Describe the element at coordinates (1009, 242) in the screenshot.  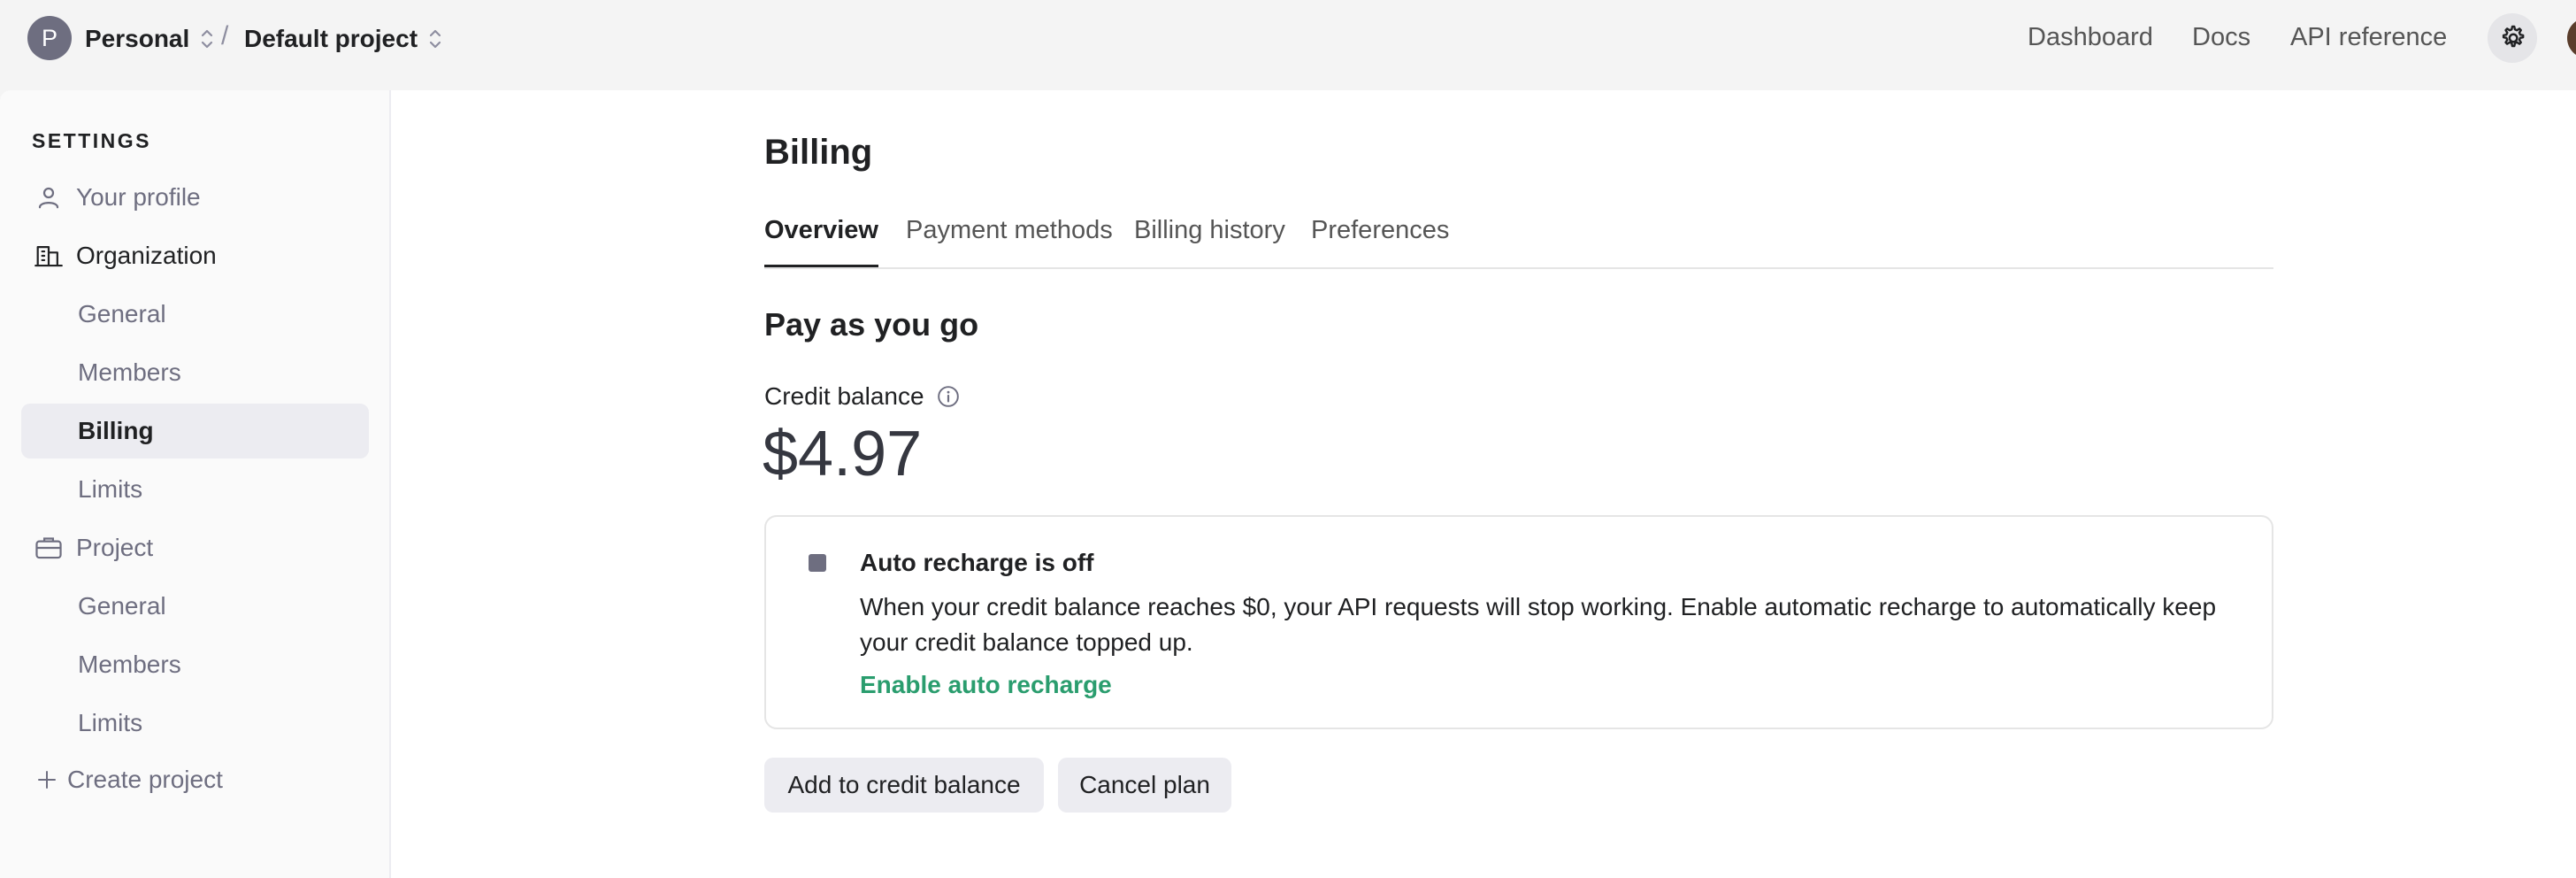
I see `tab-payment-methods: Payment methods` at that location.